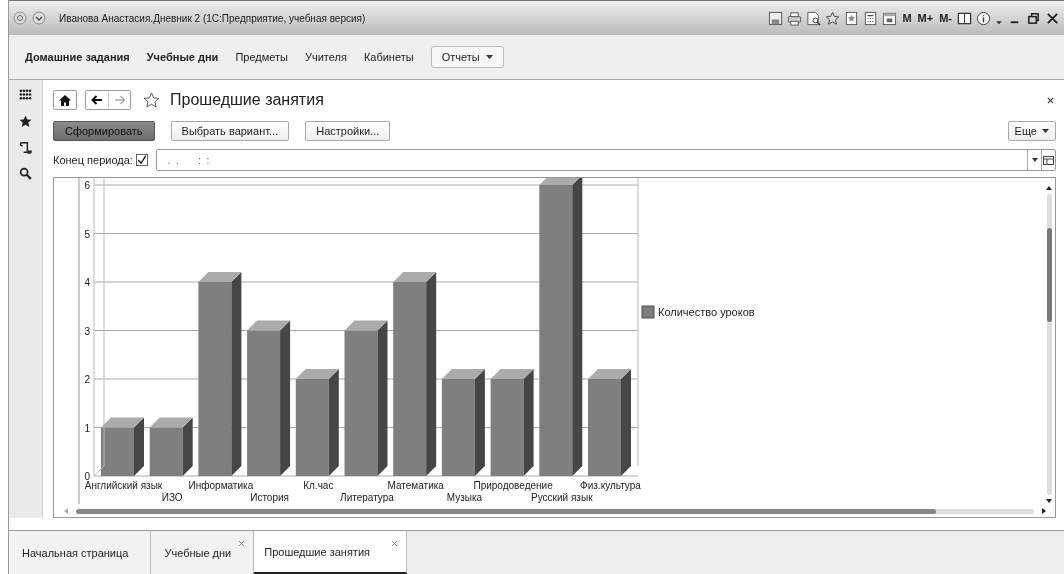  What do you see at coordinates (39, 18) in the screenshot?
I see `menu-icon` at bounding box center [39, 18].